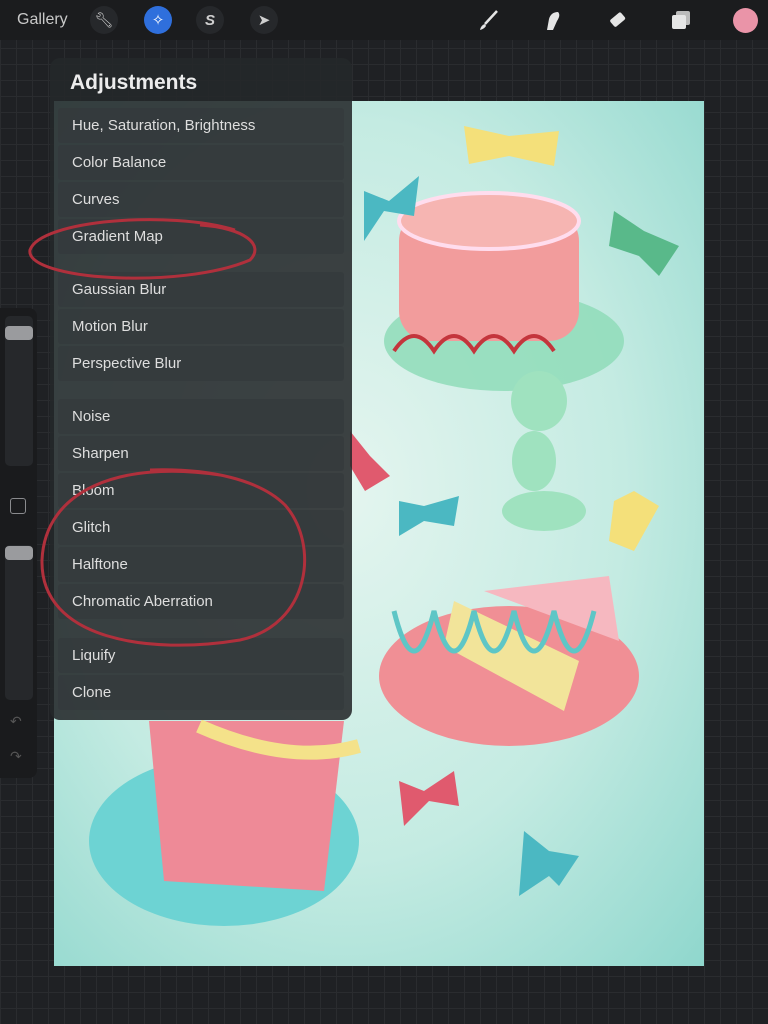 The width and height of the screenshot is (768, 1024). I want to click on menu-title: Adjustments, so click(134, 82).